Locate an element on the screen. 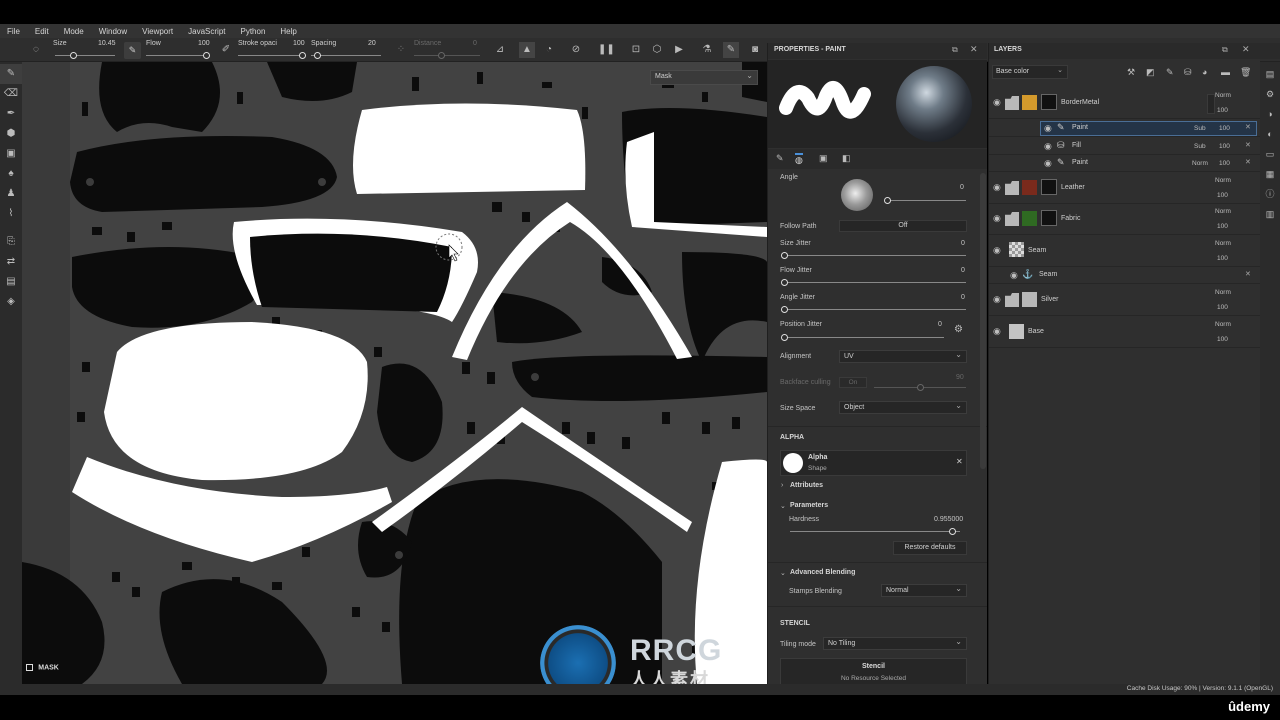 This screenshot has width=1280, height=720. clone-icon: ♟ is located at coordinates (11, 194).